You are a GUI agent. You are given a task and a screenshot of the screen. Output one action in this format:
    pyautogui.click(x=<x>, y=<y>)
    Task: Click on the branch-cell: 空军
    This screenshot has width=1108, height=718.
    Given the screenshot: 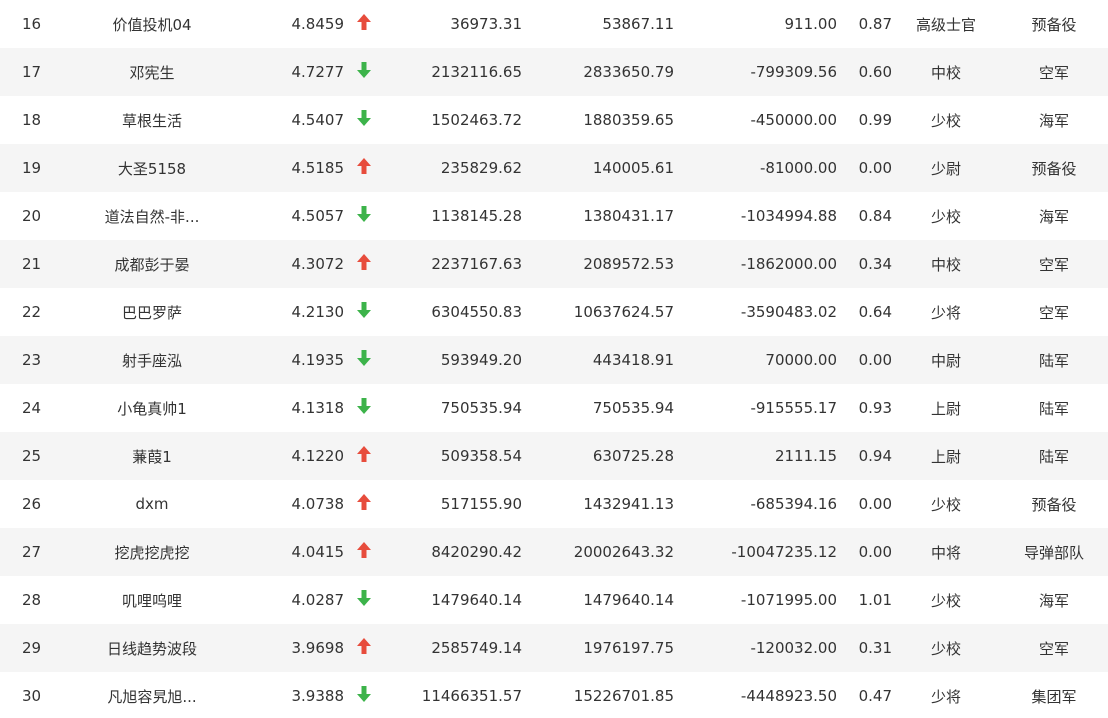 What is the action you would take?
    pyautogui.click(x=1053, y=72)
    